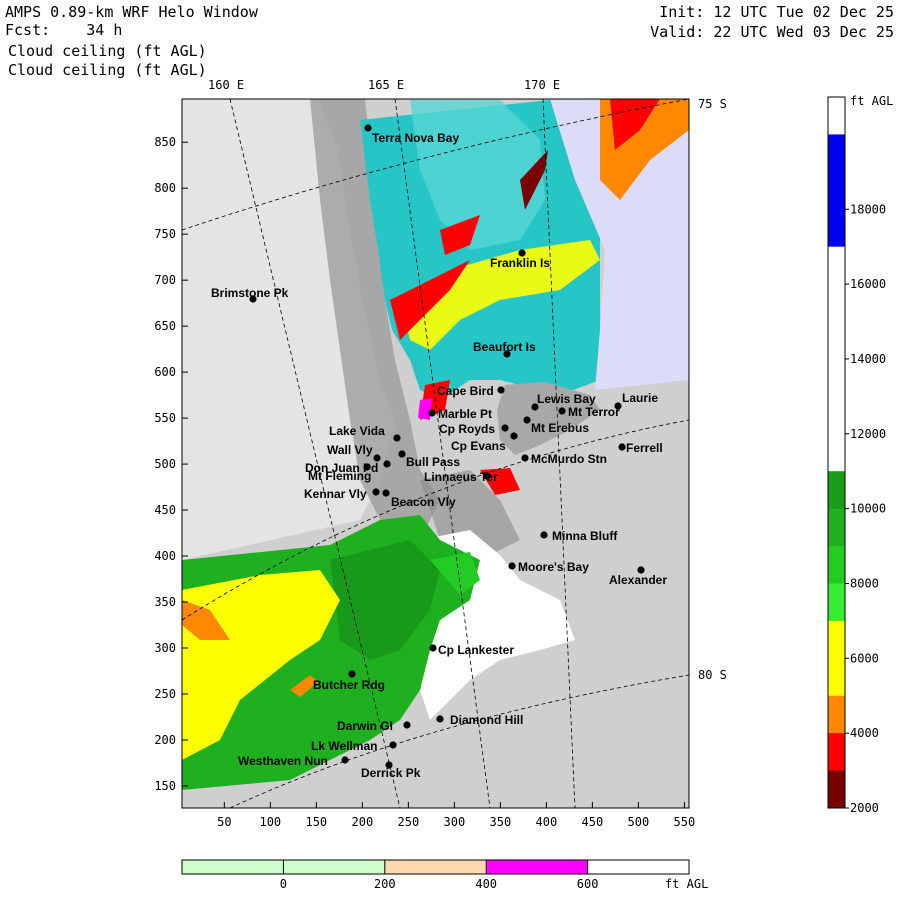 The image size is (900, 900). I want to click on place-label: Cape Bird, so click(465, 391).